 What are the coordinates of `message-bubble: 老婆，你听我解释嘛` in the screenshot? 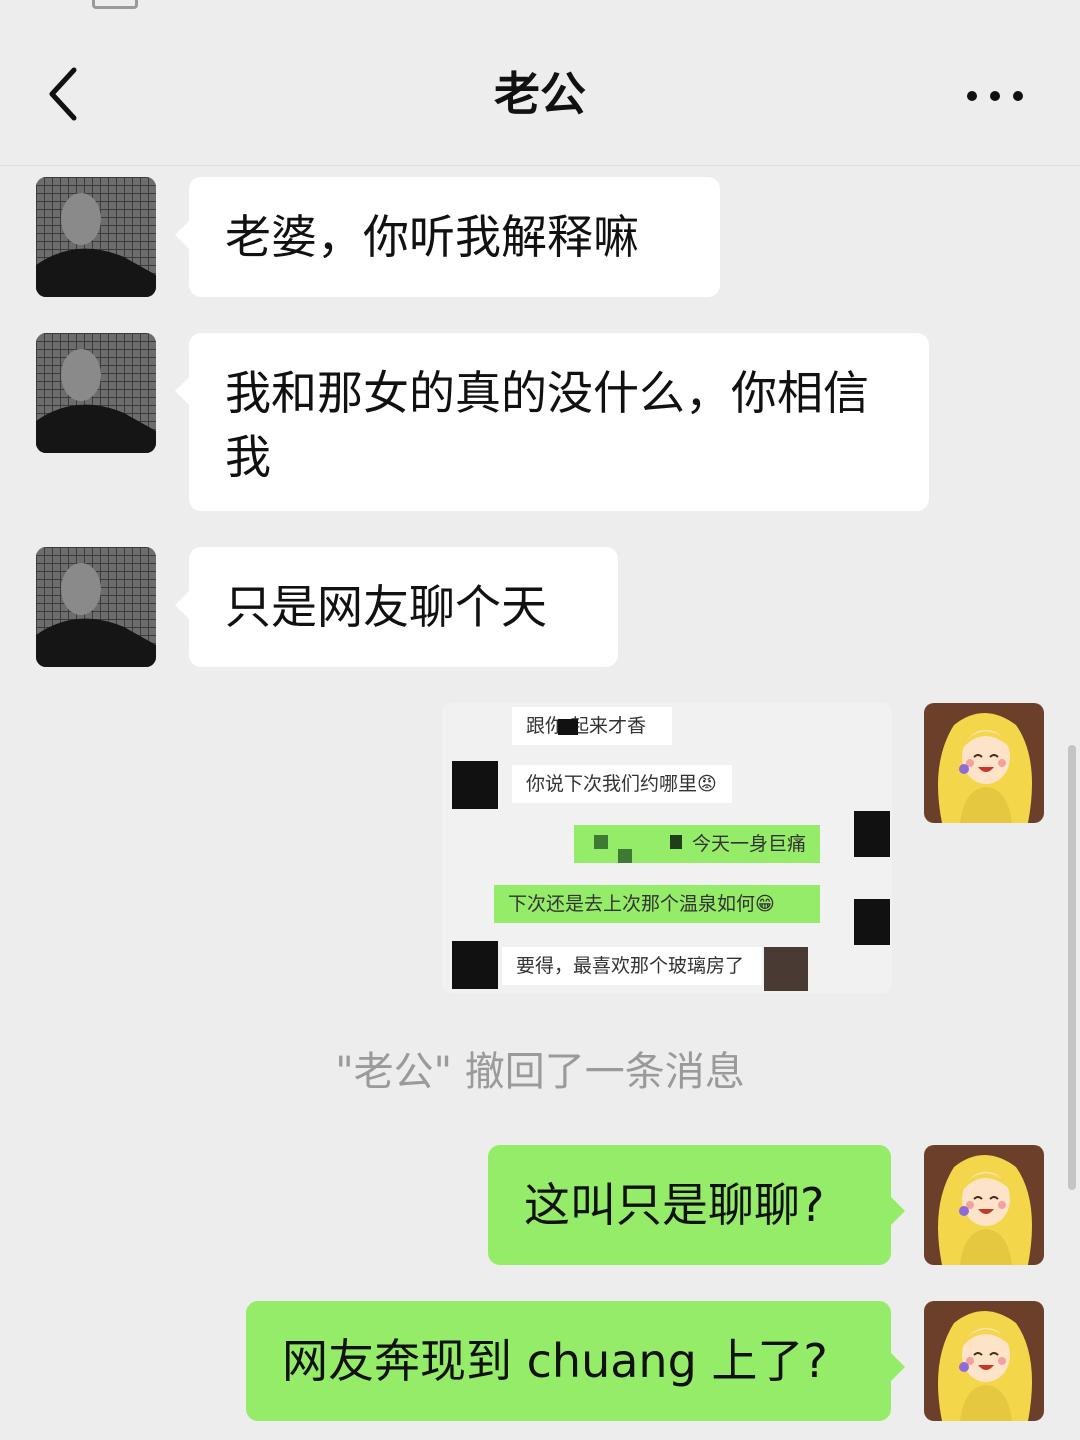 It's located at (447, 237).